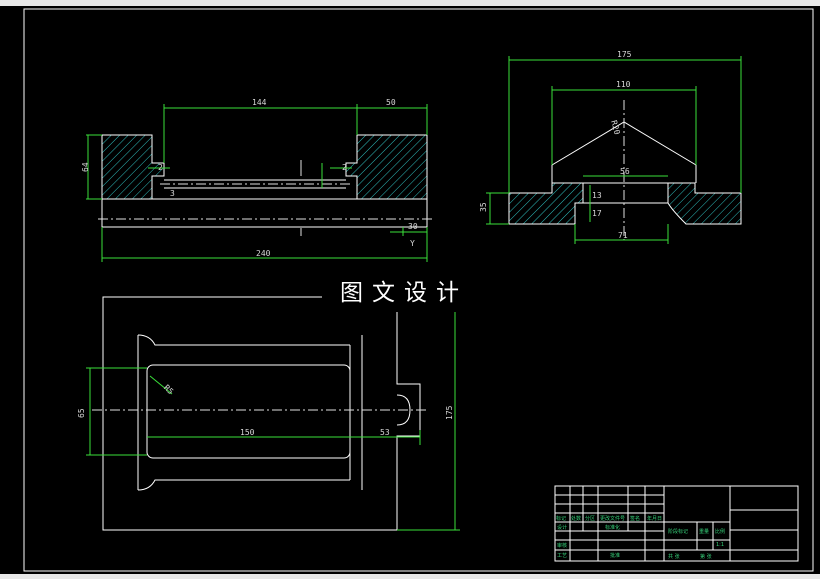 Image resolution: width=820 pixels, height=579 pixels. What do you see at coordinates (597, 213) in the screenshot?
I see `dim-17: 17` at bounding box center [597, 213].